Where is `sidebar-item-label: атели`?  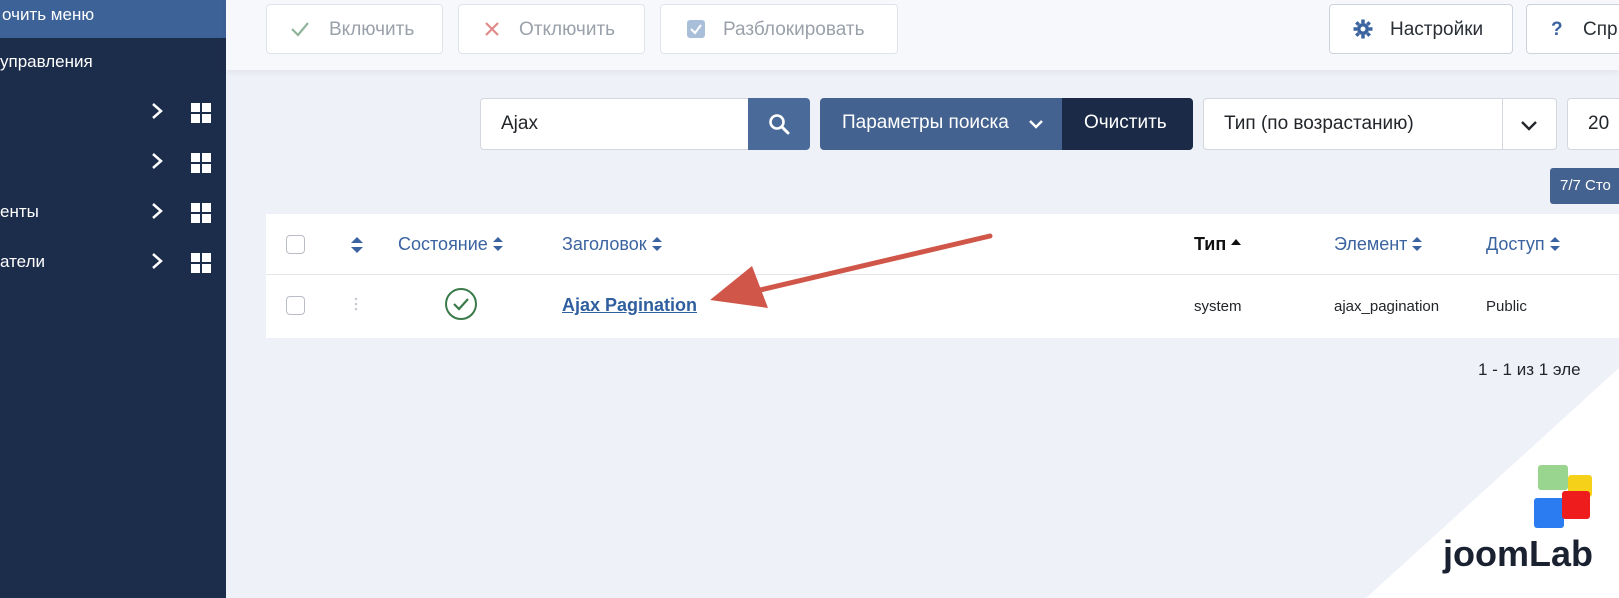 sidebar-item-label: атели is located at coordinates (22, 261).